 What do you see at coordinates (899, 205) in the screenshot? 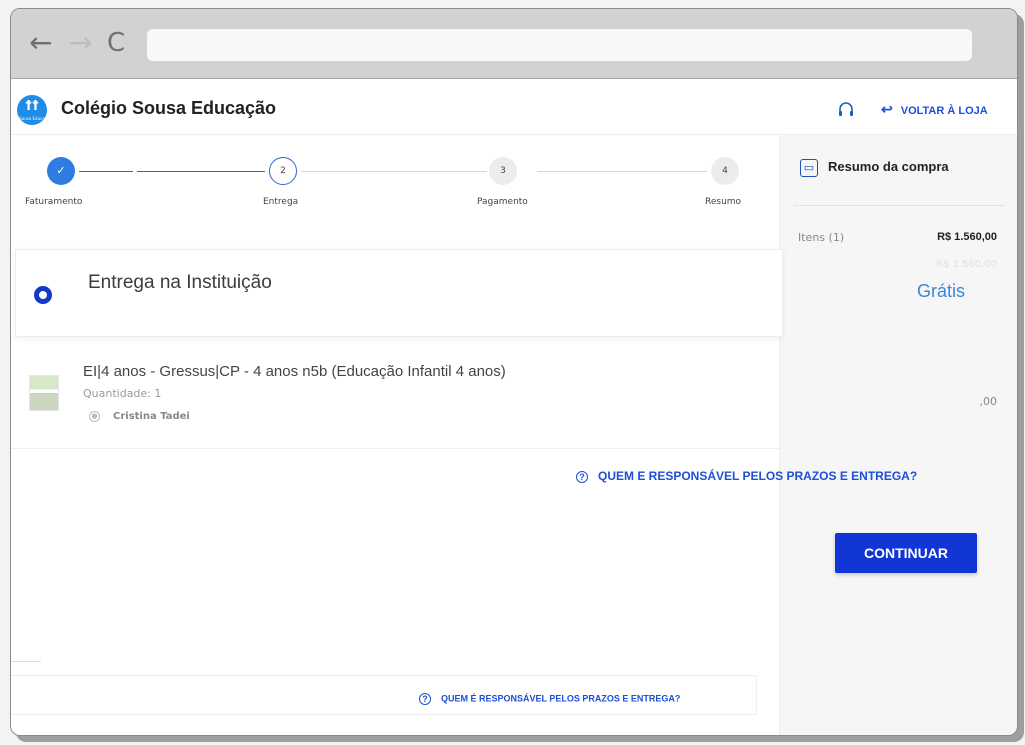
I see `summary-divider` at bounding box center [899, 205].